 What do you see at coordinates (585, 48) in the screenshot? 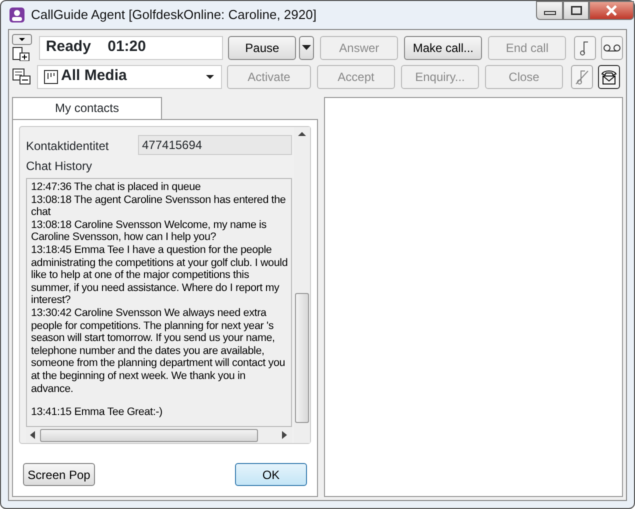
I see `music-note-icon` at bounding box center [585, 48].